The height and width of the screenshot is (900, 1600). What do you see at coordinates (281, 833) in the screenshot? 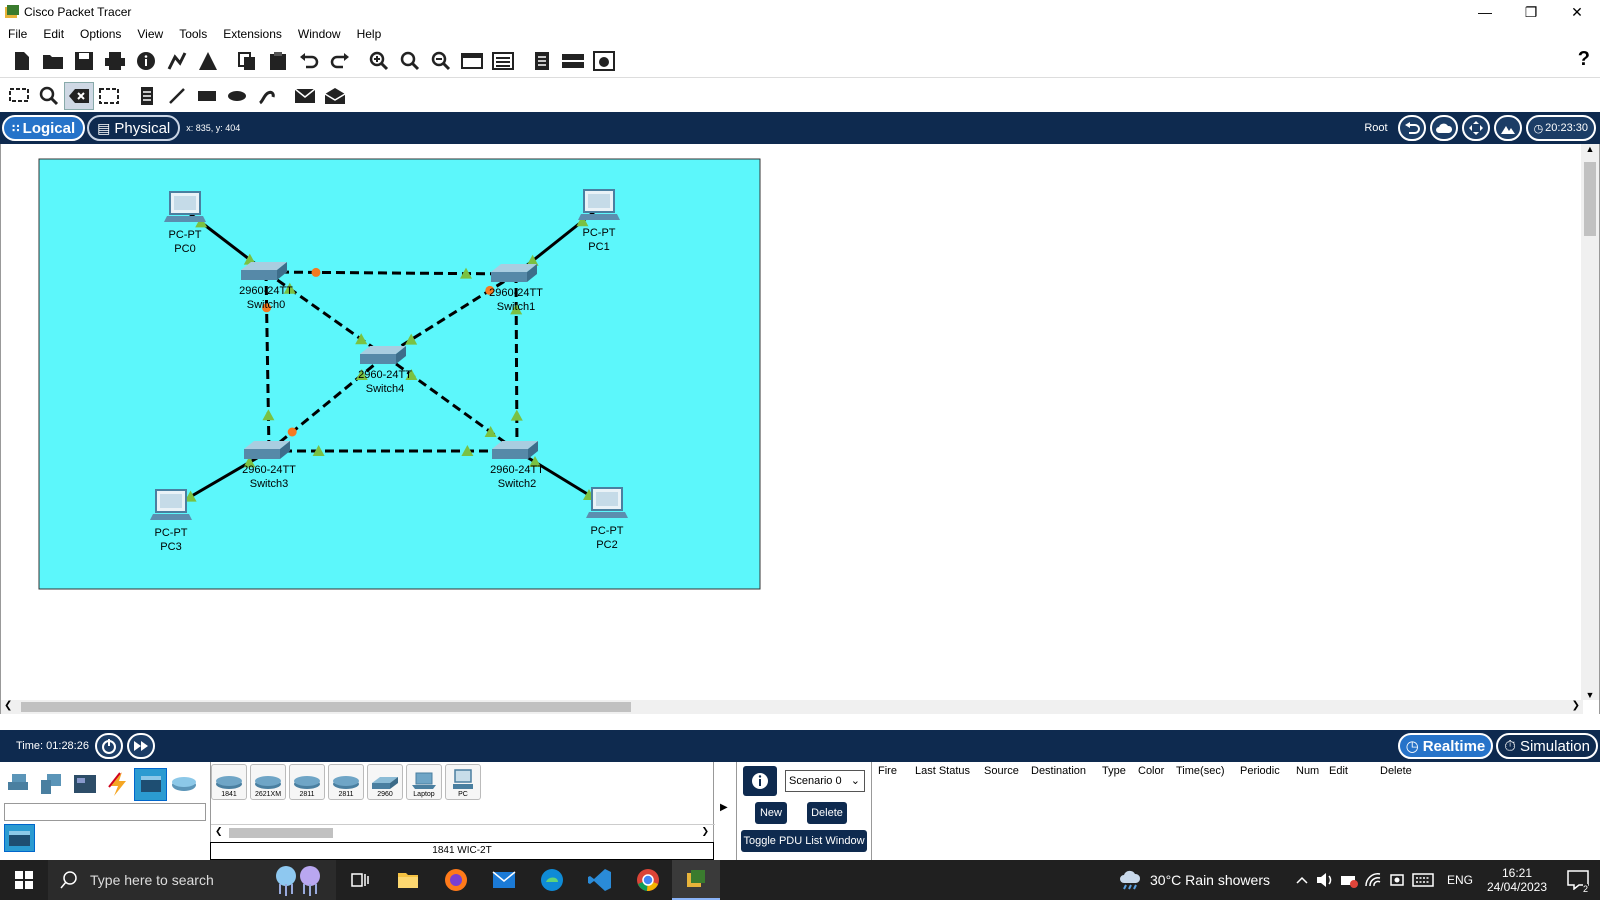
I see `device-list-scroll-thumb` at bounding box center [281, 833].